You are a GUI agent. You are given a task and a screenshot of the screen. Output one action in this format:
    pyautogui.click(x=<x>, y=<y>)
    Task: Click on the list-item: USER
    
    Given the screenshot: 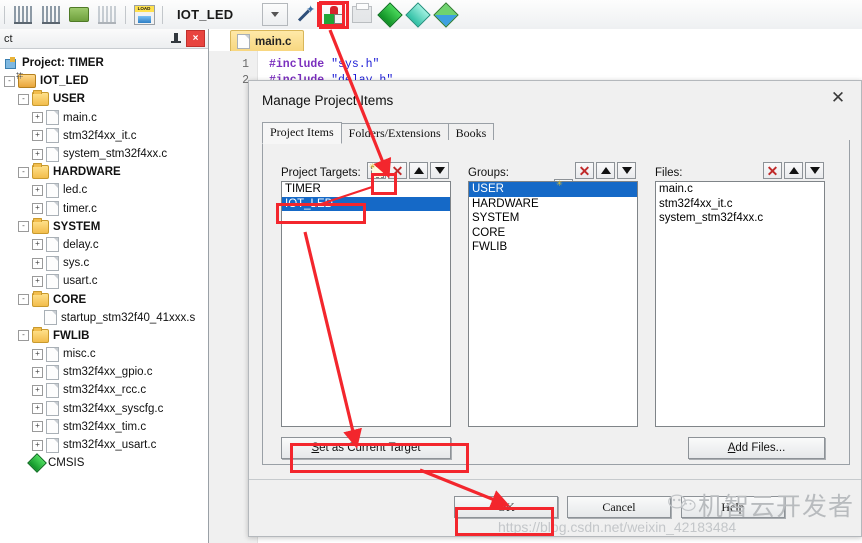 What is the action you would take?
    pyautogui.click(x=553, y=189)
    